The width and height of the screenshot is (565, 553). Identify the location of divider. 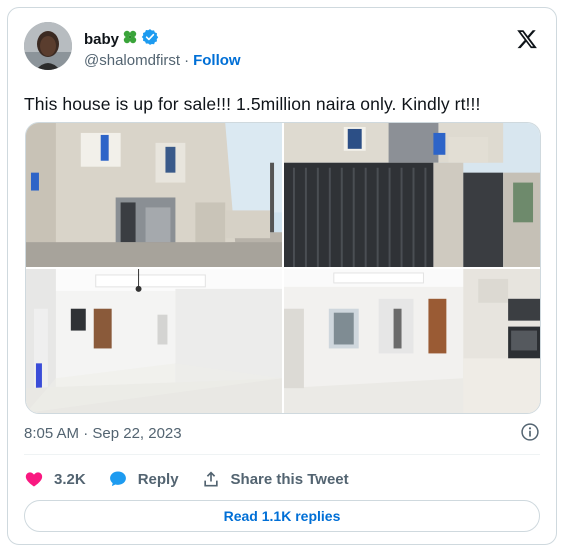
(282, 454).